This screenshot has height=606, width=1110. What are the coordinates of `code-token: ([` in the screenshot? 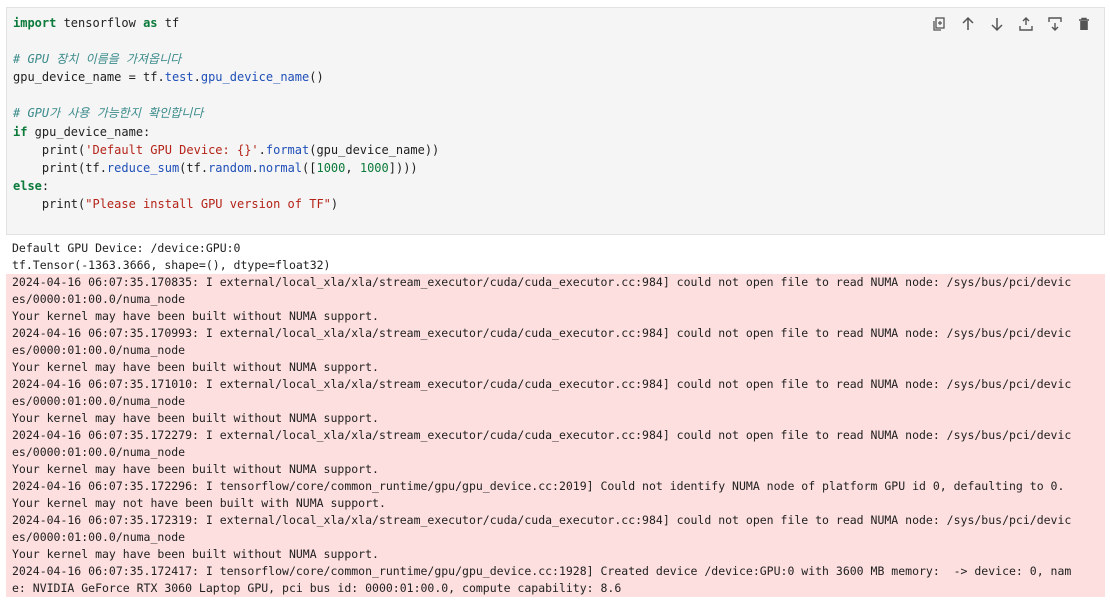 It's located at (309, 167).